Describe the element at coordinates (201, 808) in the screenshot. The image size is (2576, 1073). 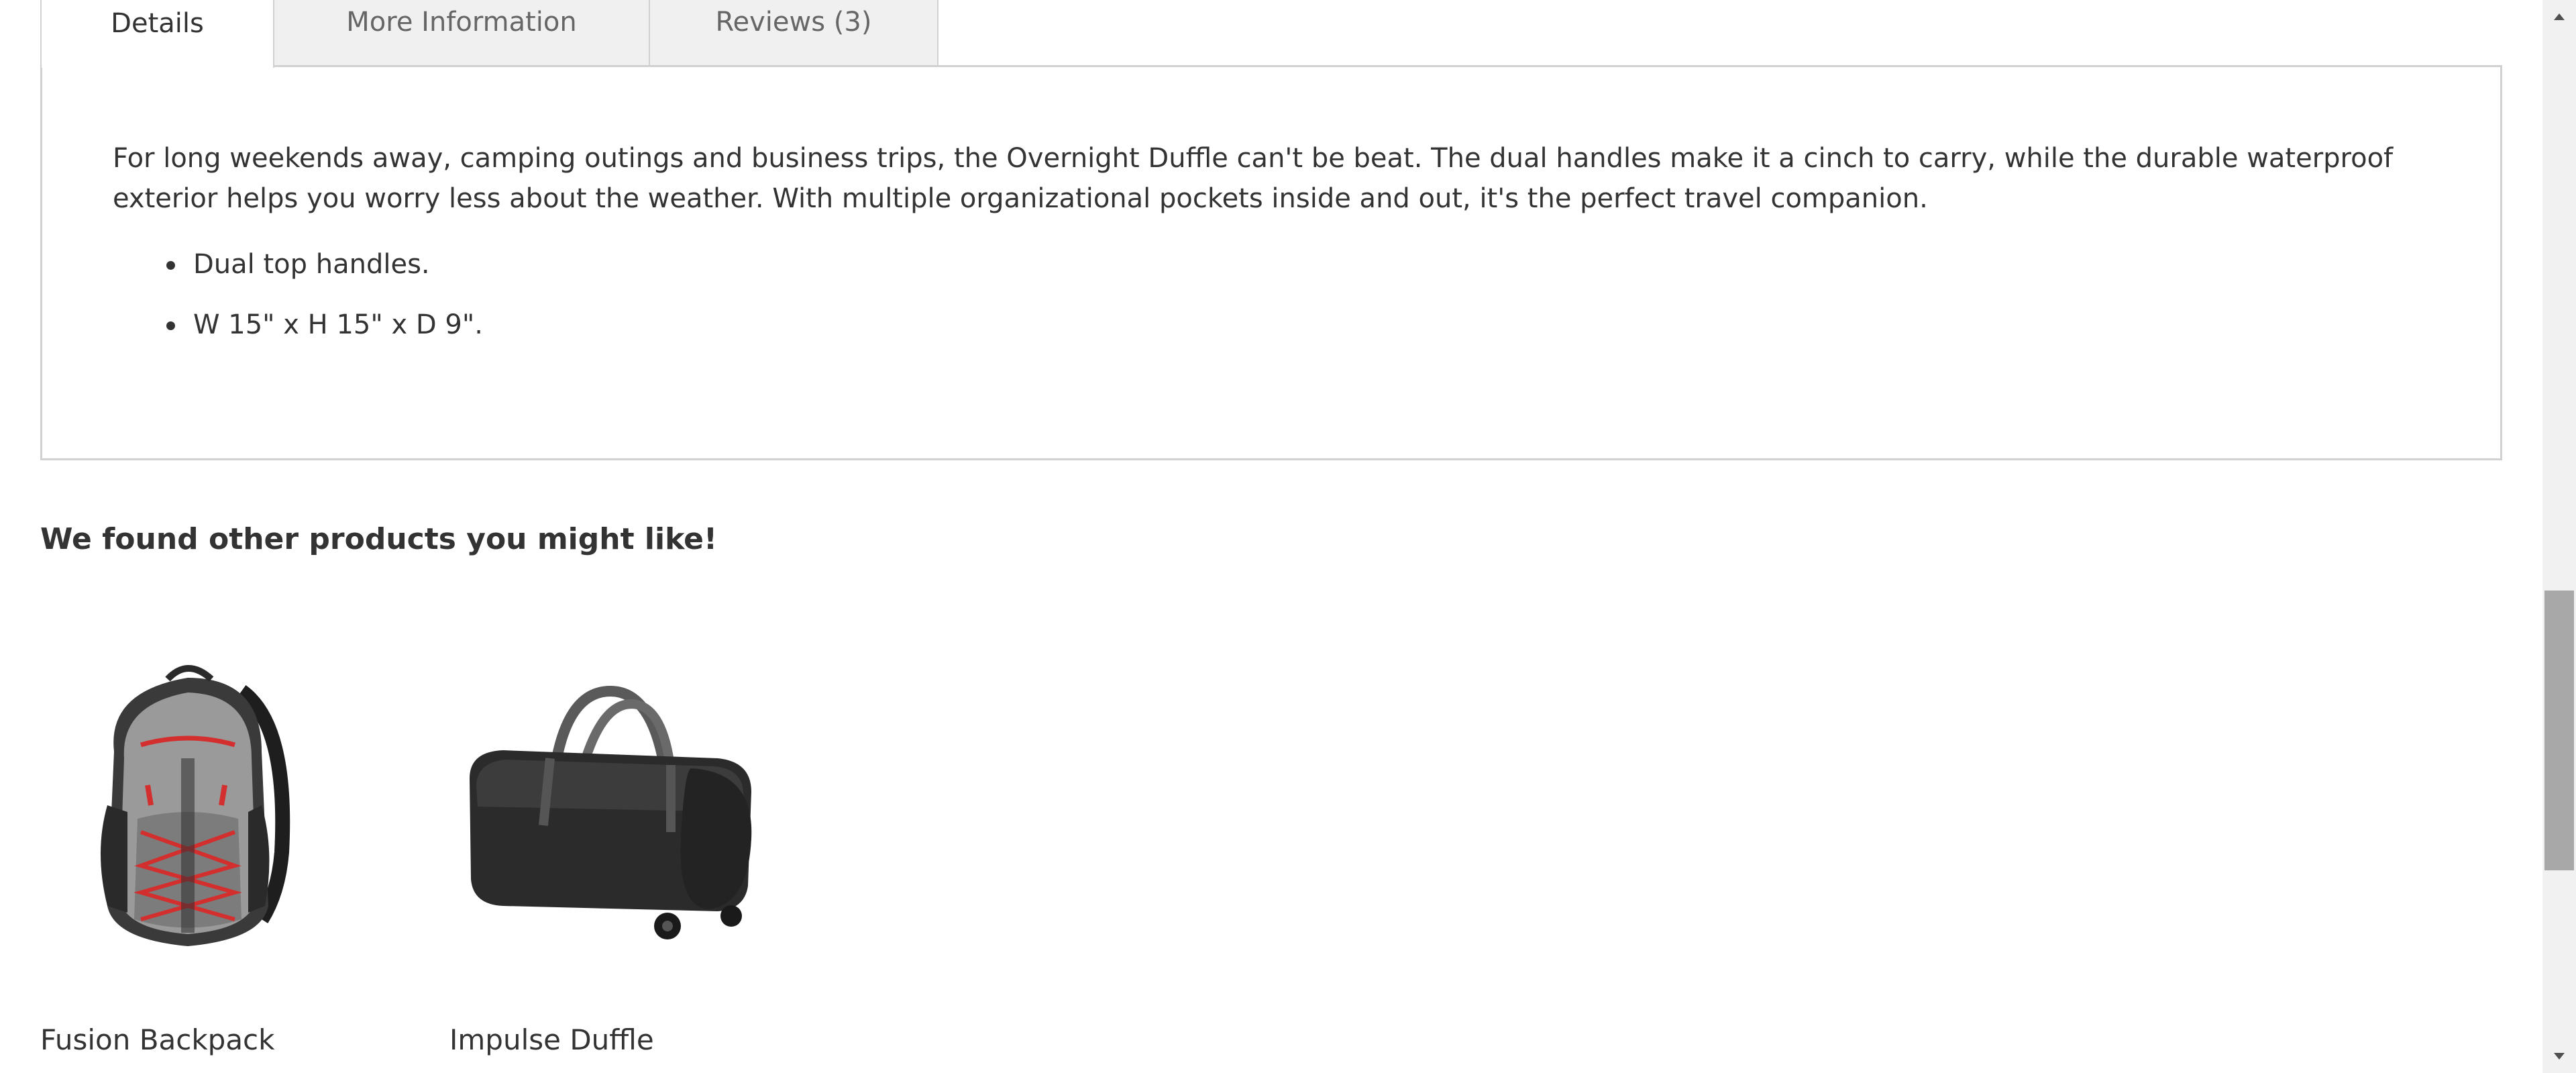
I see `backpack-image` at that location.